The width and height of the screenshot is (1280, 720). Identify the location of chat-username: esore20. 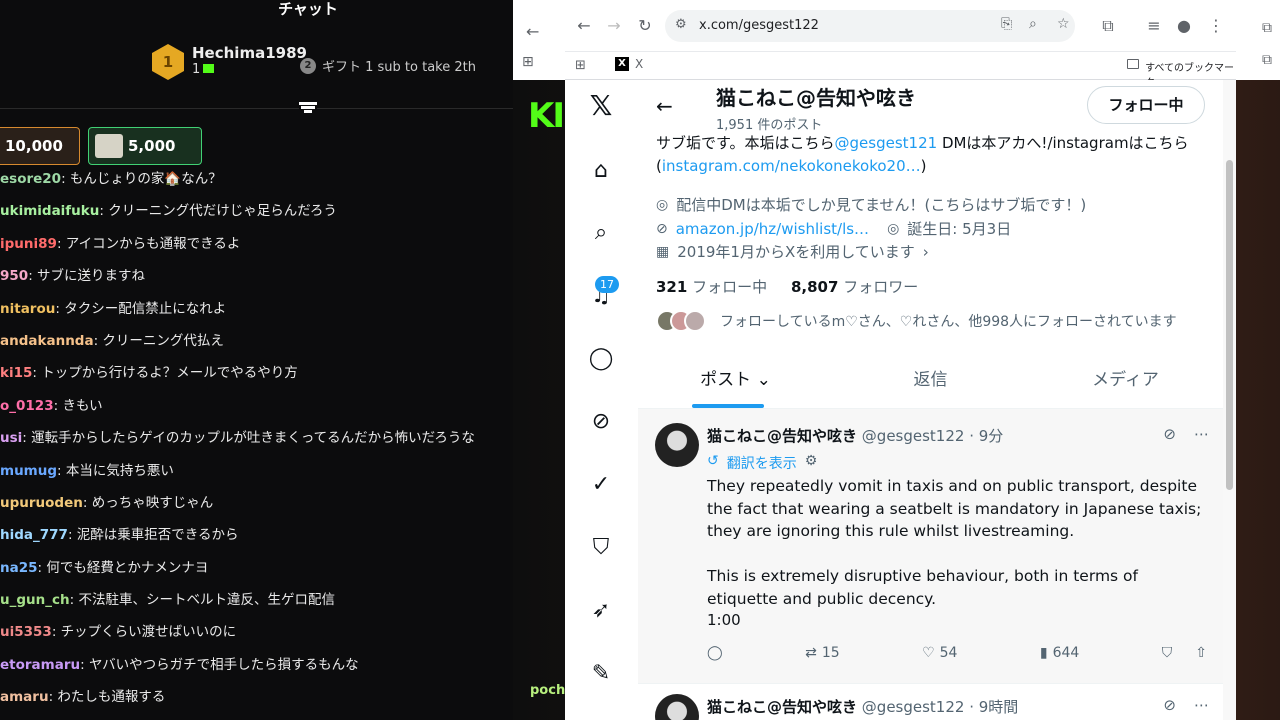
(30, 179).